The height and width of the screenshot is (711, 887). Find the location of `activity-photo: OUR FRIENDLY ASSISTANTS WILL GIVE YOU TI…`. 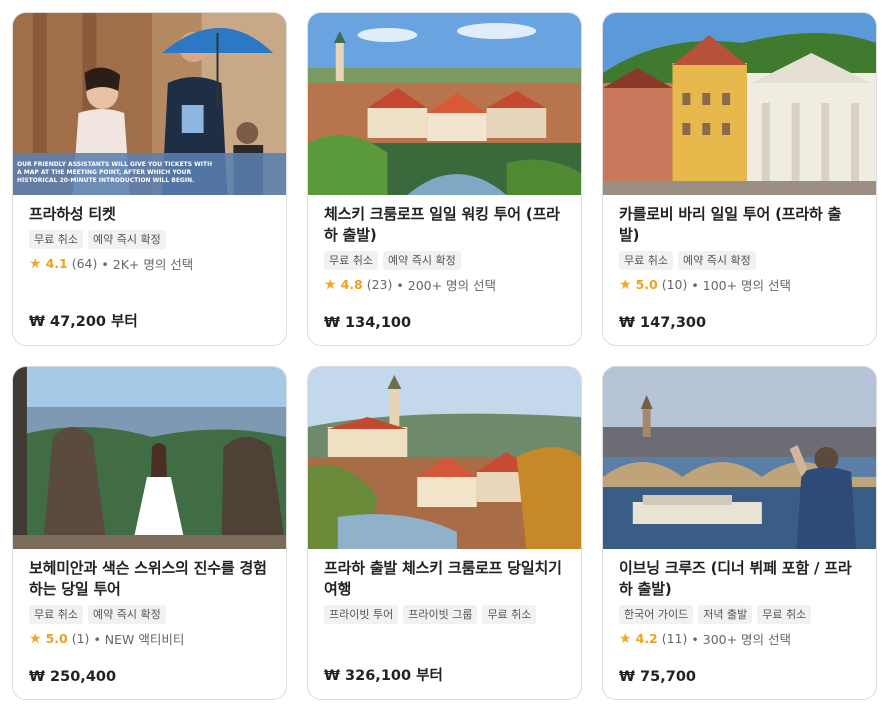

activity-photo: OUR FRIENDLY ASSISTANTS WILL GIVE YOU TI… is located at coordinates (149, 104).